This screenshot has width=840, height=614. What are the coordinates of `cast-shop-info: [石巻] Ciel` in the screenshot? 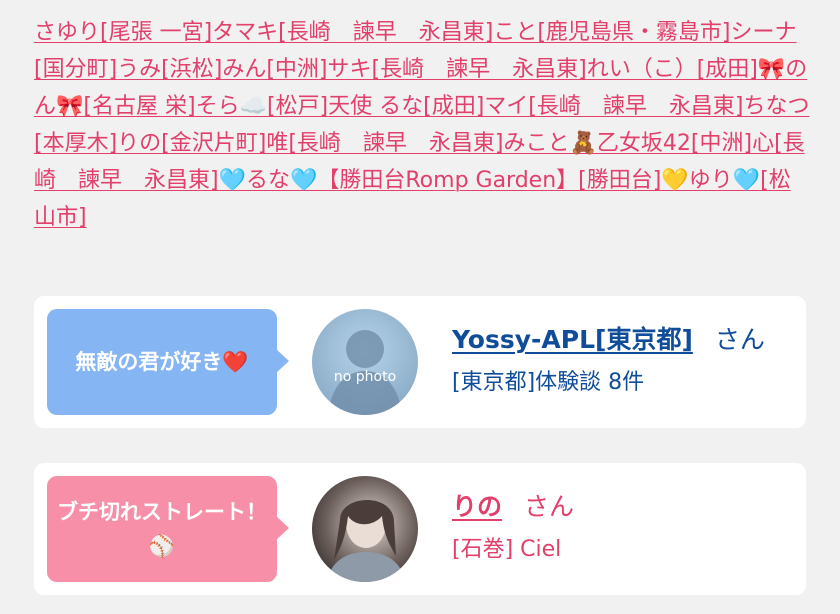 It's located at (507, 549).